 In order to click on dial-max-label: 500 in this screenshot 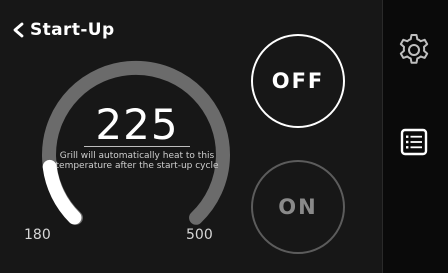, I will do `click(199, 235)`.